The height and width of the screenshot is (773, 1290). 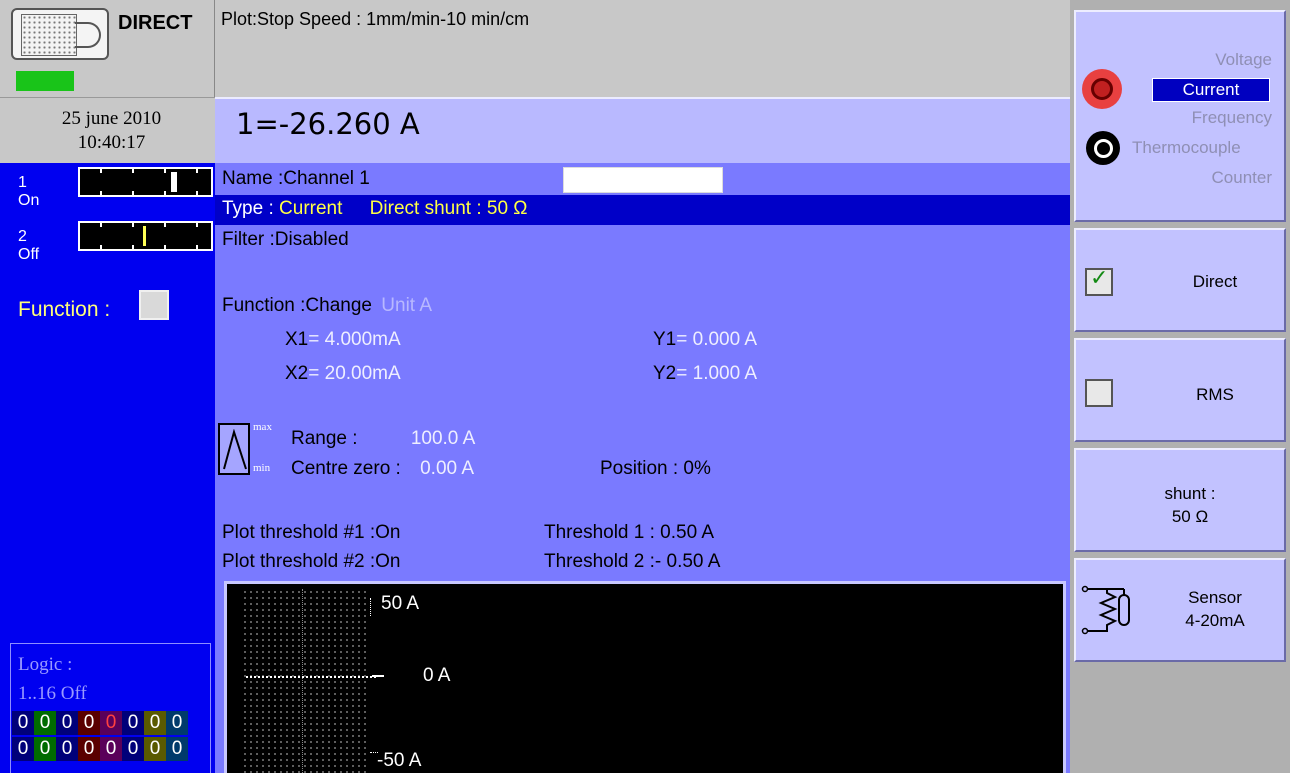 I want to click on logic-range: 1..16 Off, so click(x=52, y=693).